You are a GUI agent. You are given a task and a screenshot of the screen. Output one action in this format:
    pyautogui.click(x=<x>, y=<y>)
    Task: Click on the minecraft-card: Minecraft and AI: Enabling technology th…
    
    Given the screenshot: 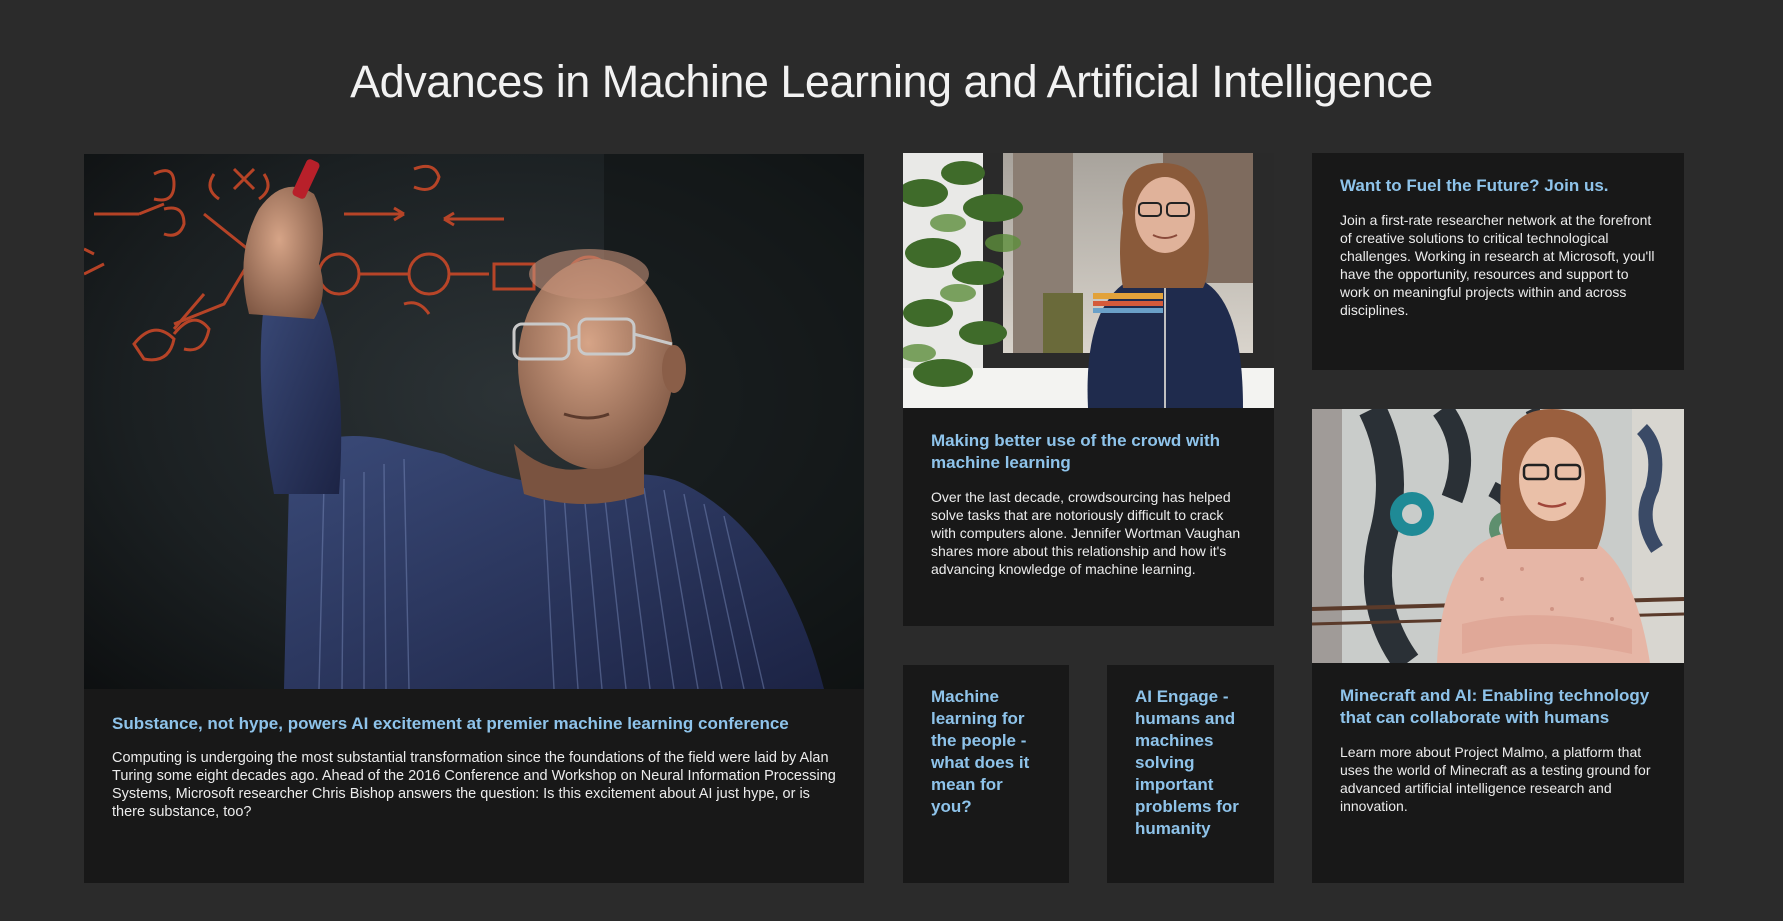 What is the action you would take?
    pyautogui.click(x=1498, y=646)
    